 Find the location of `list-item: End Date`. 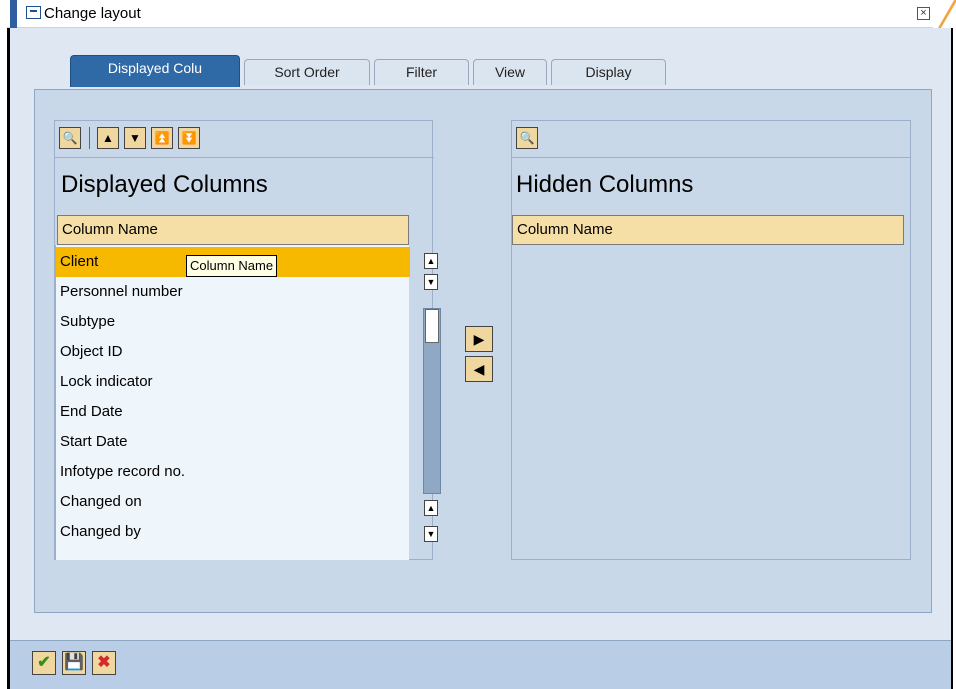

list-item: End Date is located at coordinates (233, 412).